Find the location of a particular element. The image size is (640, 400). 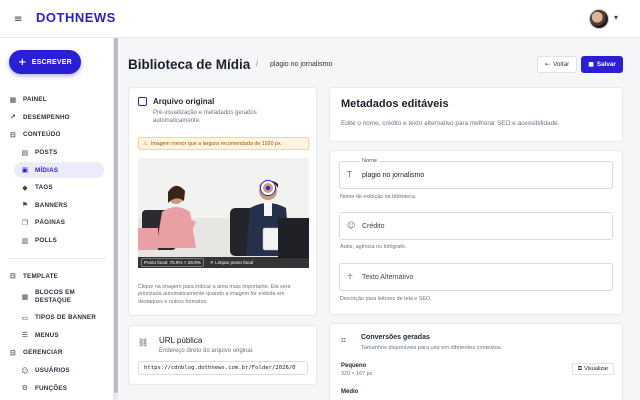

hamburger-icon: ≡ is located at coordinates (18, 19).